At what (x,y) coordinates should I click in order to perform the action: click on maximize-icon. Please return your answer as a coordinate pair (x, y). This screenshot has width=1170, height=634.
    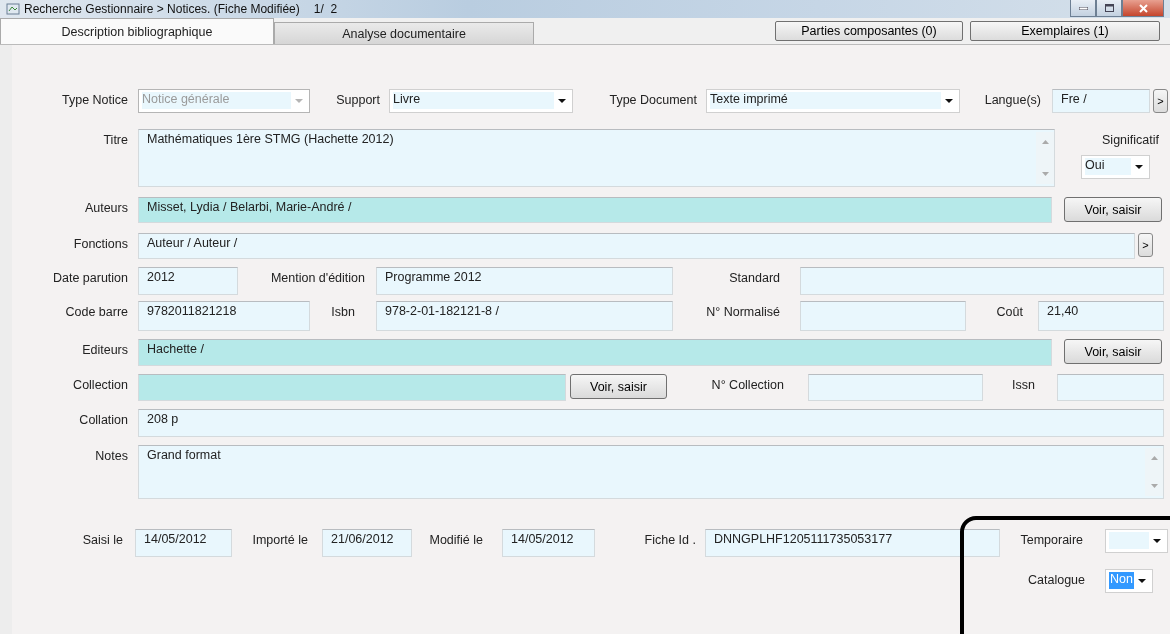
    Looking at the image, I should click on (1109, 8).